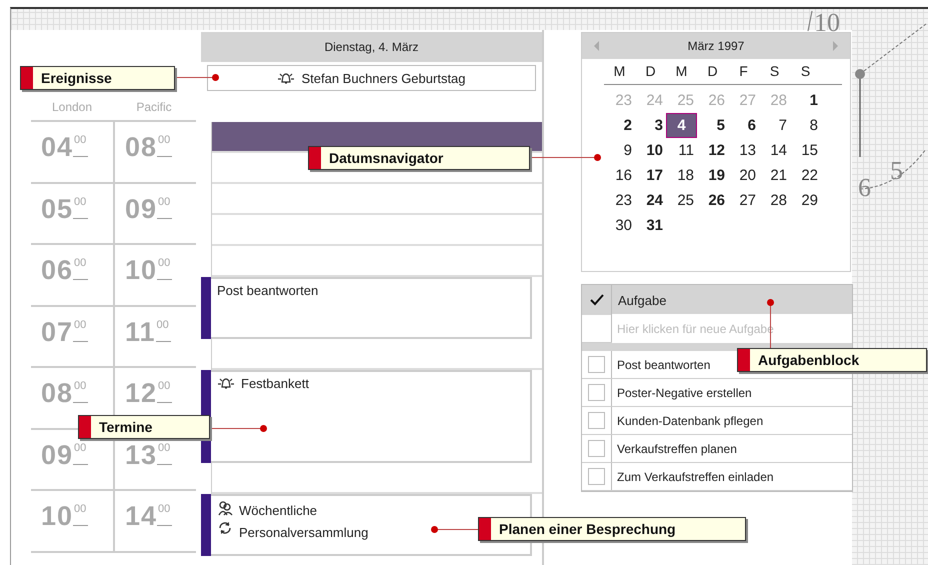  What do you see at coordinates (743, 71) in the screenshot?
I see `weekday-label: F` at bounding box center [743, 71].